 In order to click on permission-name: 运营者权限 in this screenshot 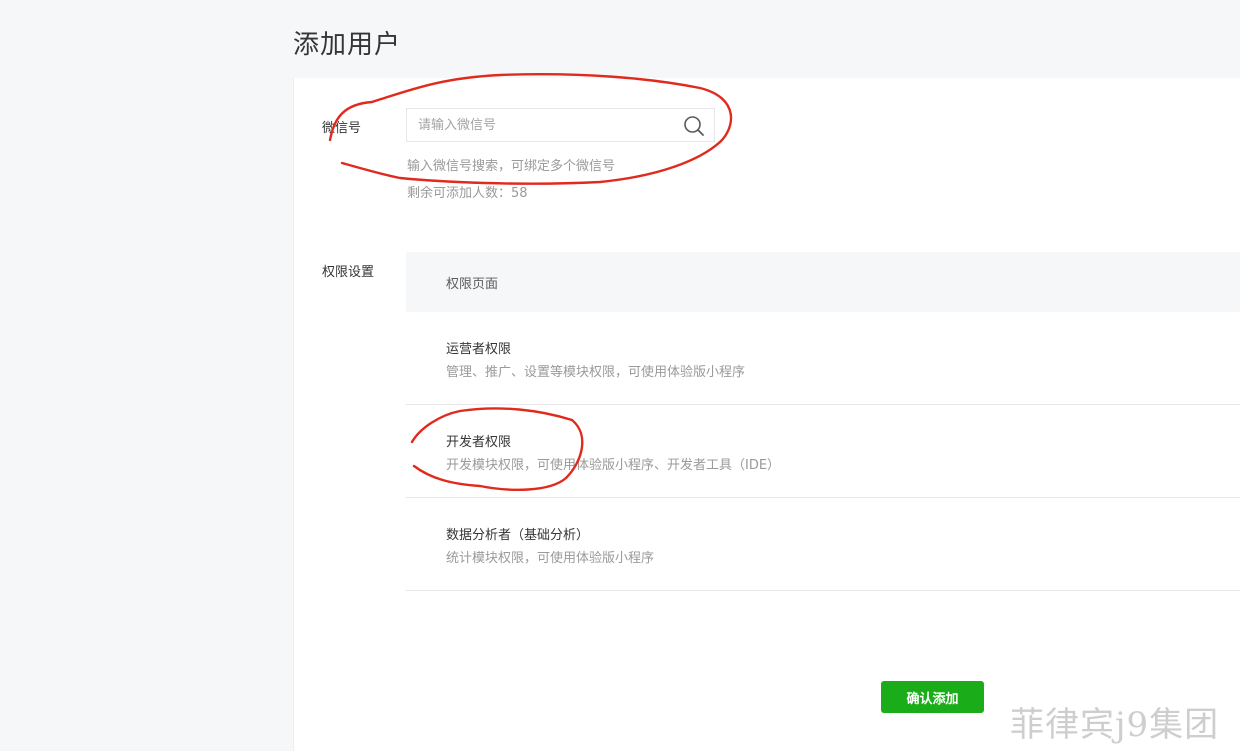, I will do `click(479, 349)`.